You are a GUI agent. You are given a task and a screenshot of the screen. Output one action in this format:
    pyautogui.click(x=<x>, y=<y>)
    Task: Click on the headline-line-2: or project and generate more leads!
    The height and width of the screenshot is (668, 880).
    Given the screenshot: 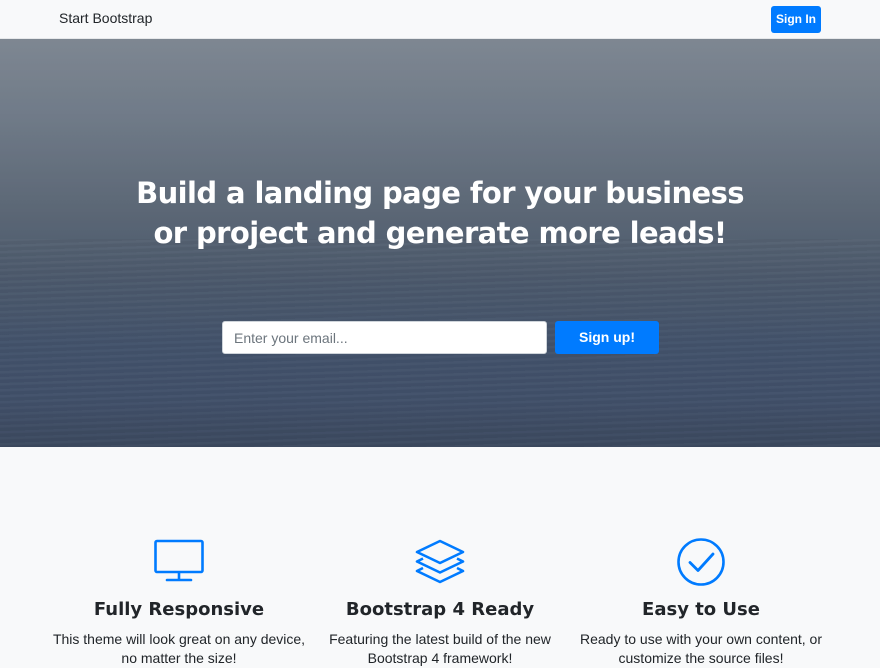 What is the action you would take?
    pyautogui.click(x=440, y=233)
    